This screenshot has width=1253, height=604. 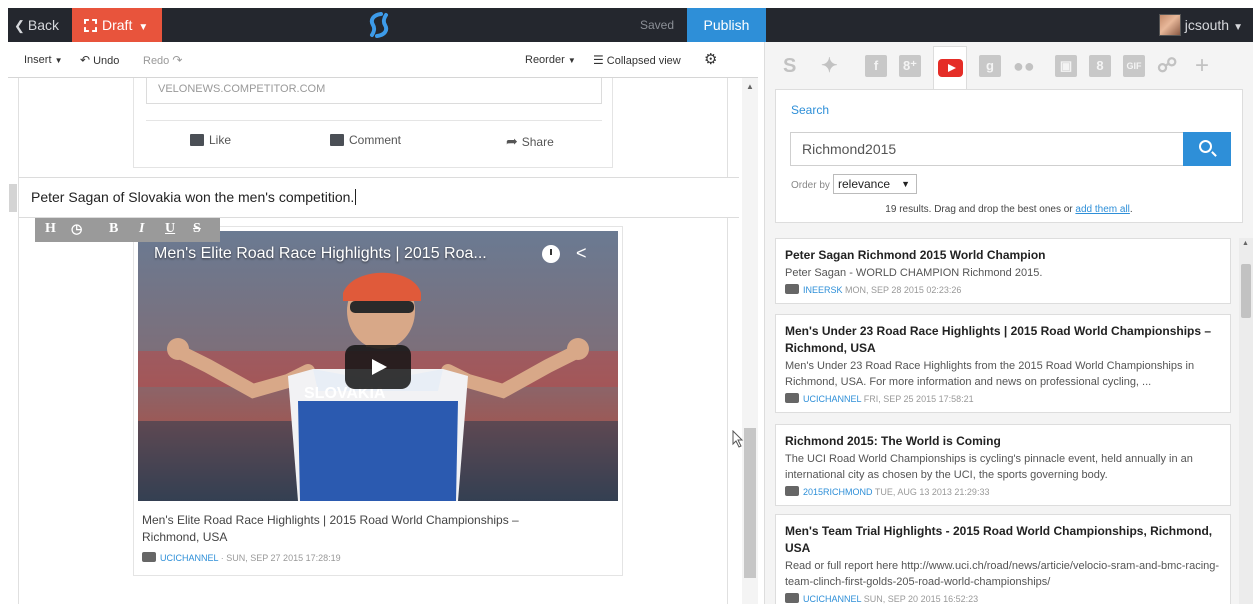 I want to click on comment-icon, so click(x=337, y=140).